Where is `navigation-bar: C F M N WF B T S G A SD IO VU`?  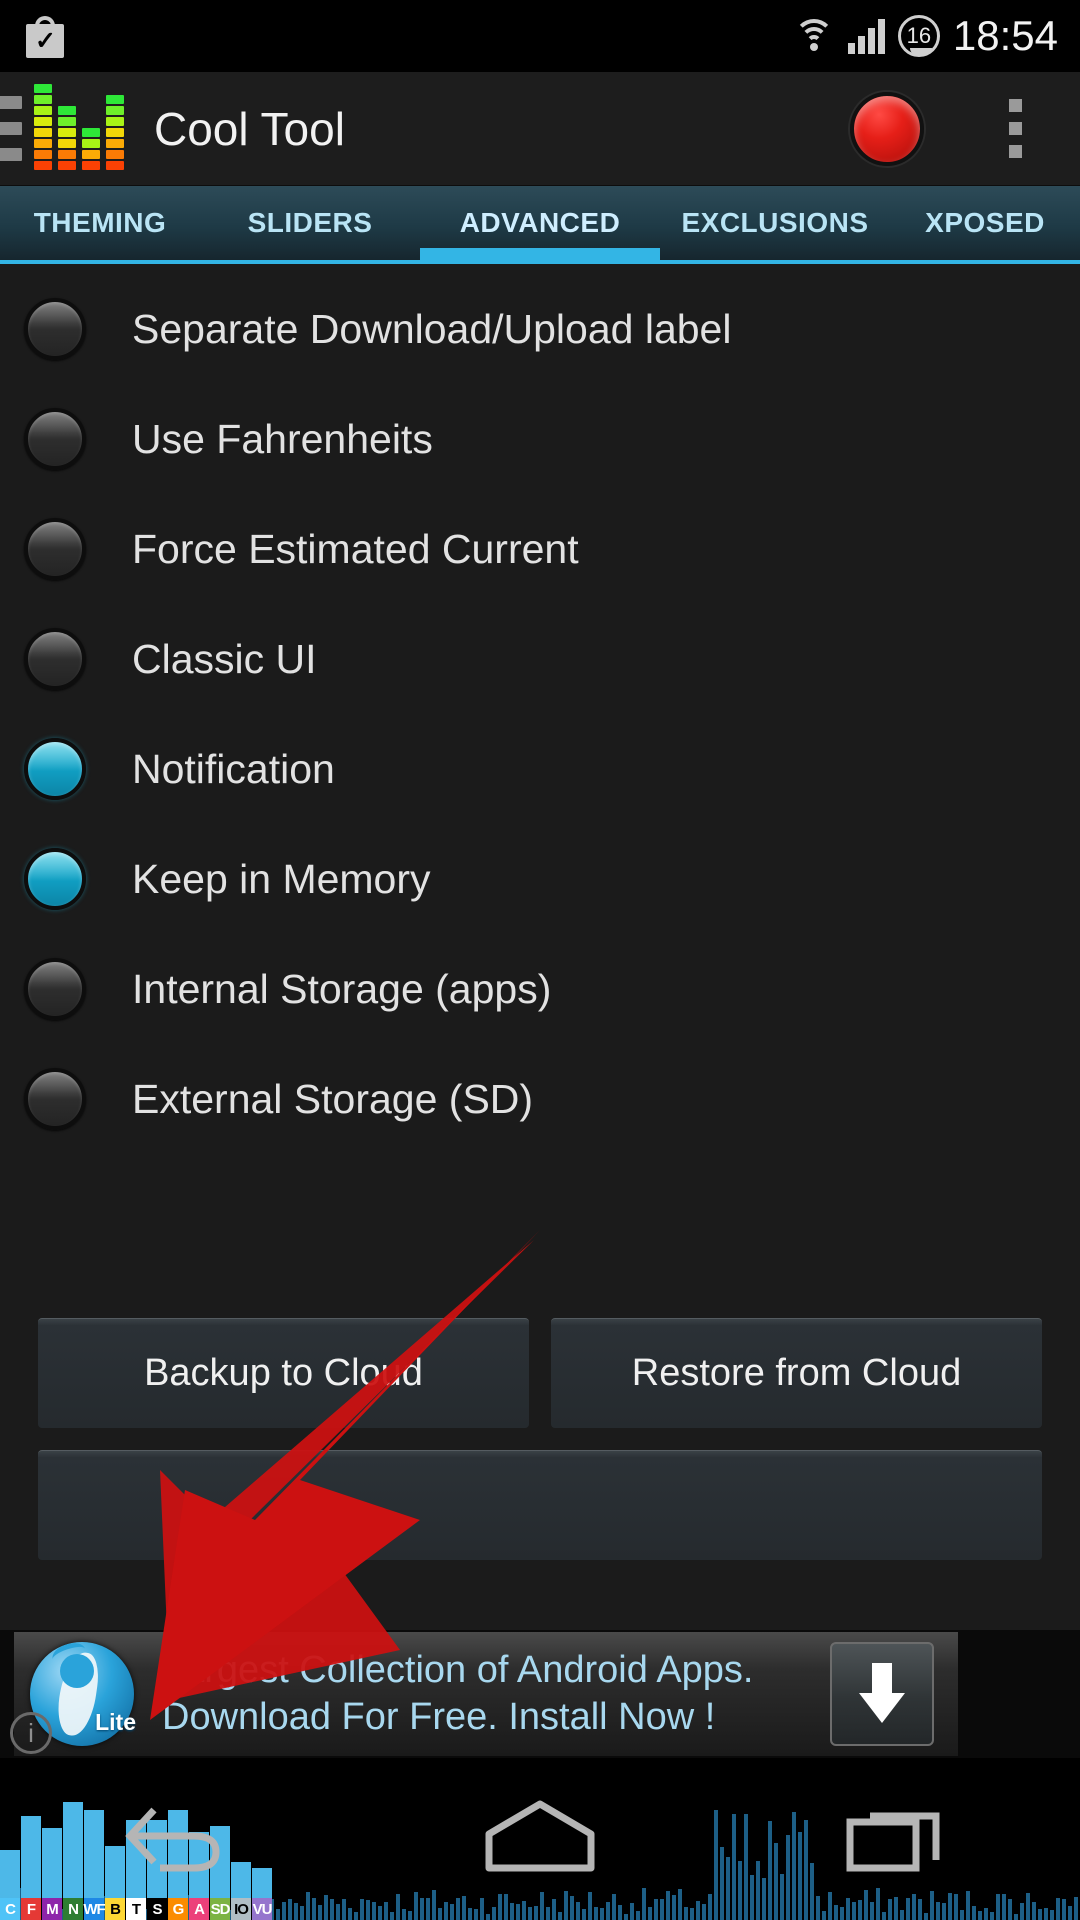 navigation-bar: C F M N WF B T S G A SD IO VU is located at coordinates (540, 1839).